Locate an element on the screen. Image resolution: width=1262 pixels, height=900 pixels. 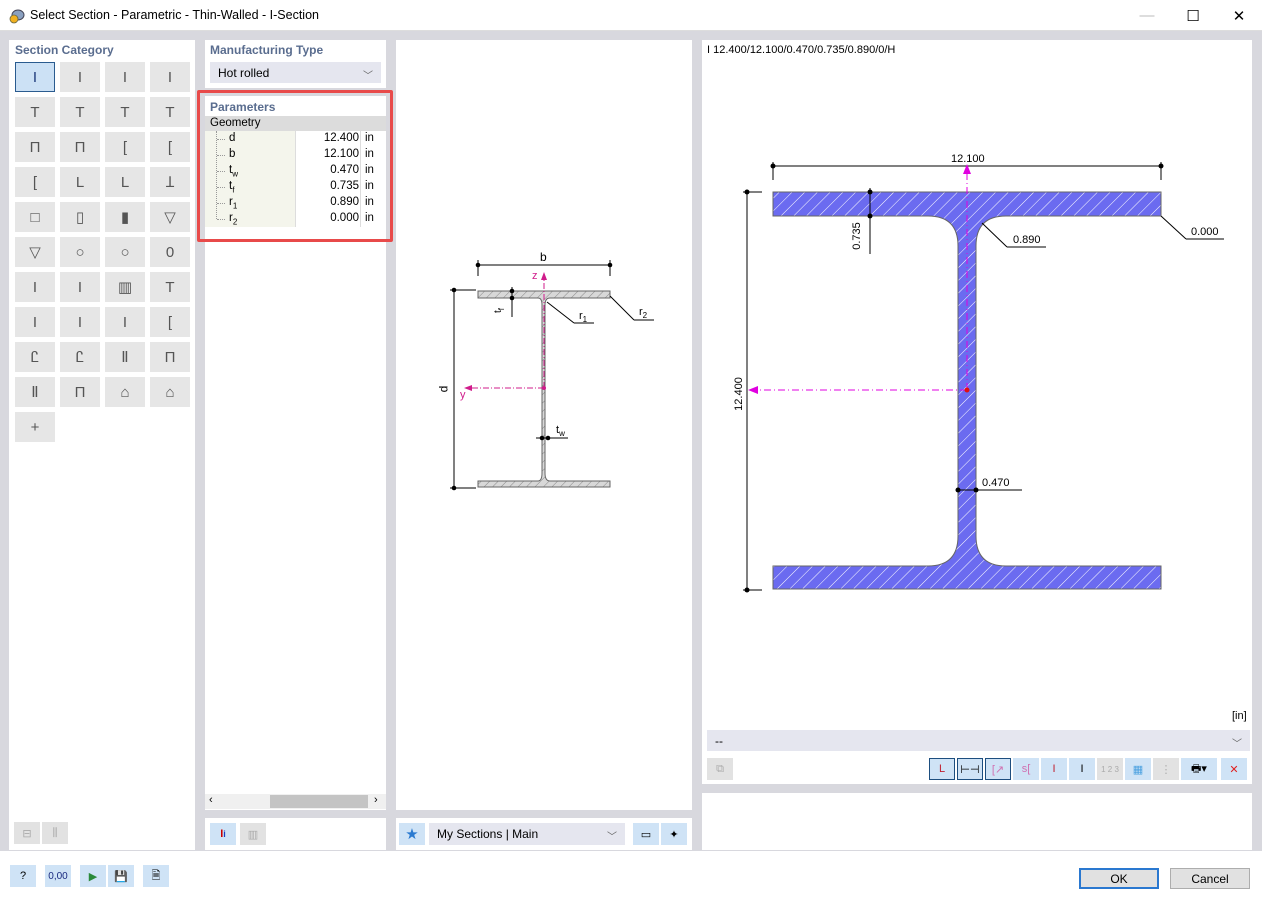
category-y-section-button: I is located at coordinates (80, 322).